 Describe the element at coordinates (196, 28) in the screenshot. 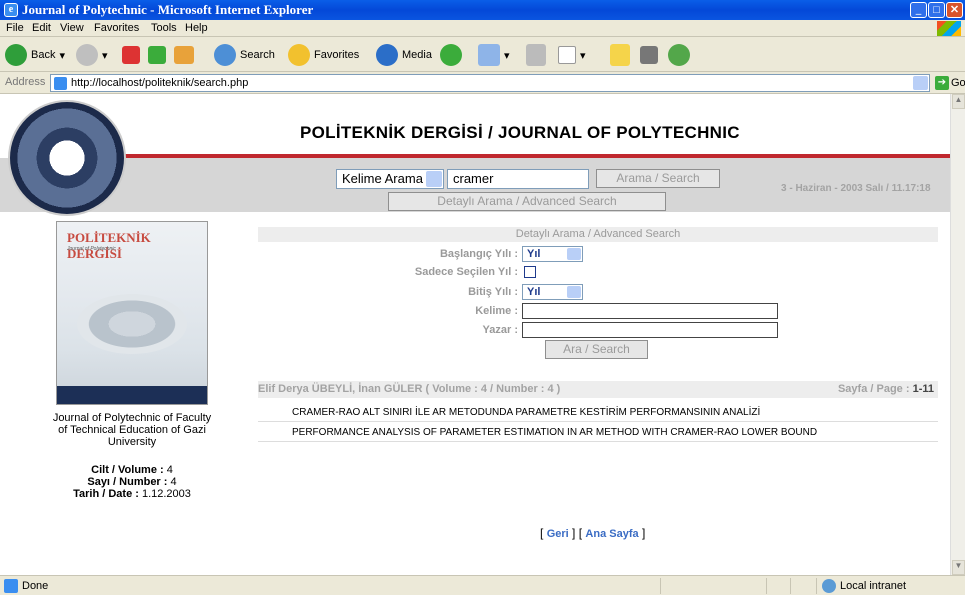

I see `menu-help: Help` at that location.